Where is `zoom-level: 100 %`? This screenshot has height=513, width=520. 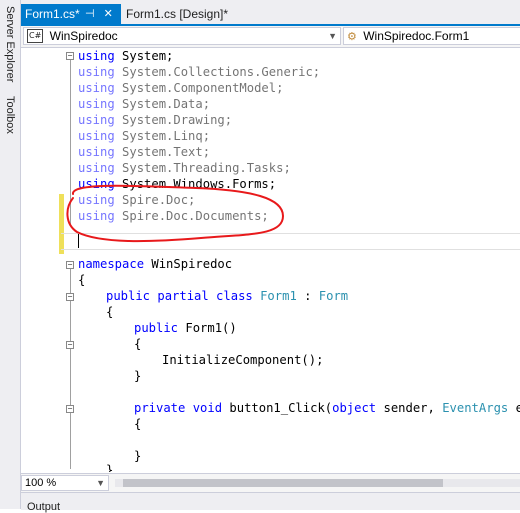
zoom-level: 100 % is located at coordinates (41, 483).